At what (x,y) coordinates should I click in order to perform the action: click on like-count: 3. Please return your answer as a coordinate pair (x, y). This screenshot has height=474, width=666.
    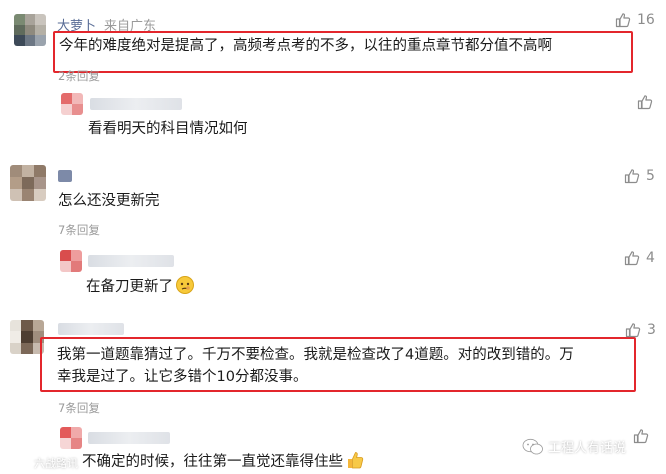
    Looking at the image, I should click on (651, 330).